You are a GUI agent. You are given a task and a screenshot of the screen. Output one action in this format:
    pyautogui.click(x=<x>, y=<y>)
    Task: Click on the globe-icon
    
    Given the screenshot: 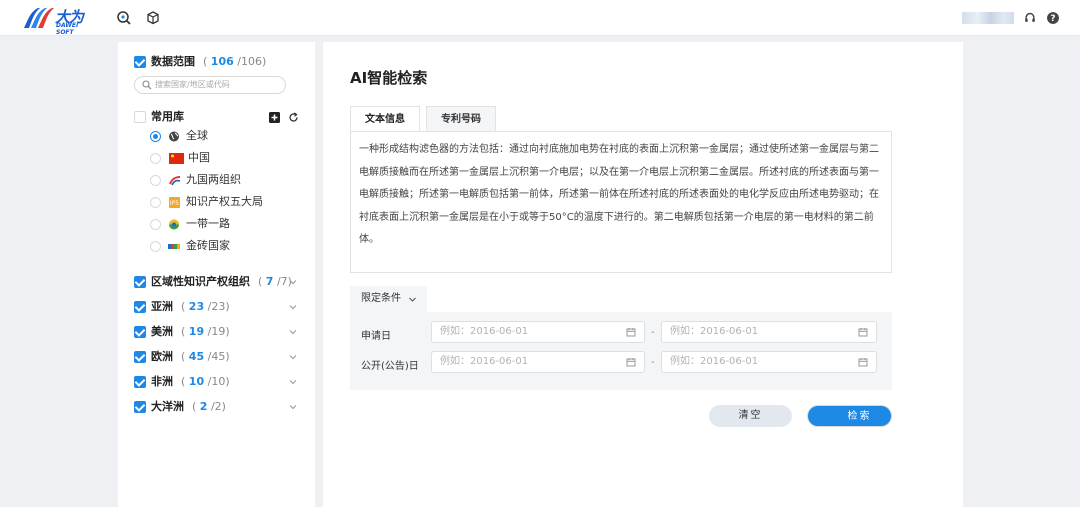 What is the action you would take?
    pyautogui.click(x=174, y=136)
    